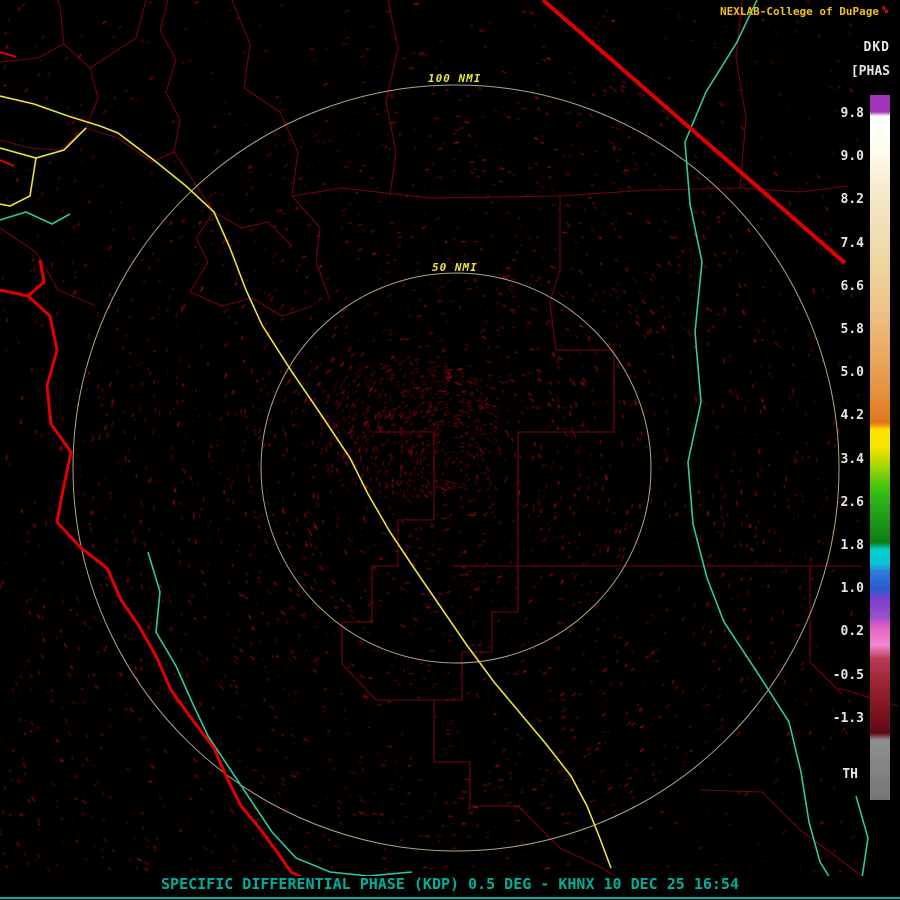 This screenshot has width=900, height=900. Describe the element at coordinates (876, 47) in the screenshot. I see `product-code-label: DKD` at that location.